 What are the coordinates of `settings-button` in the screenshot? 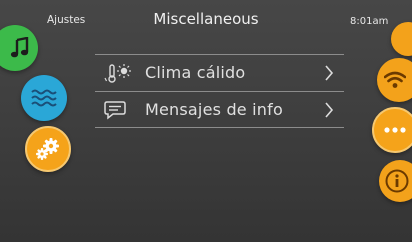 It's located at (48, 149).